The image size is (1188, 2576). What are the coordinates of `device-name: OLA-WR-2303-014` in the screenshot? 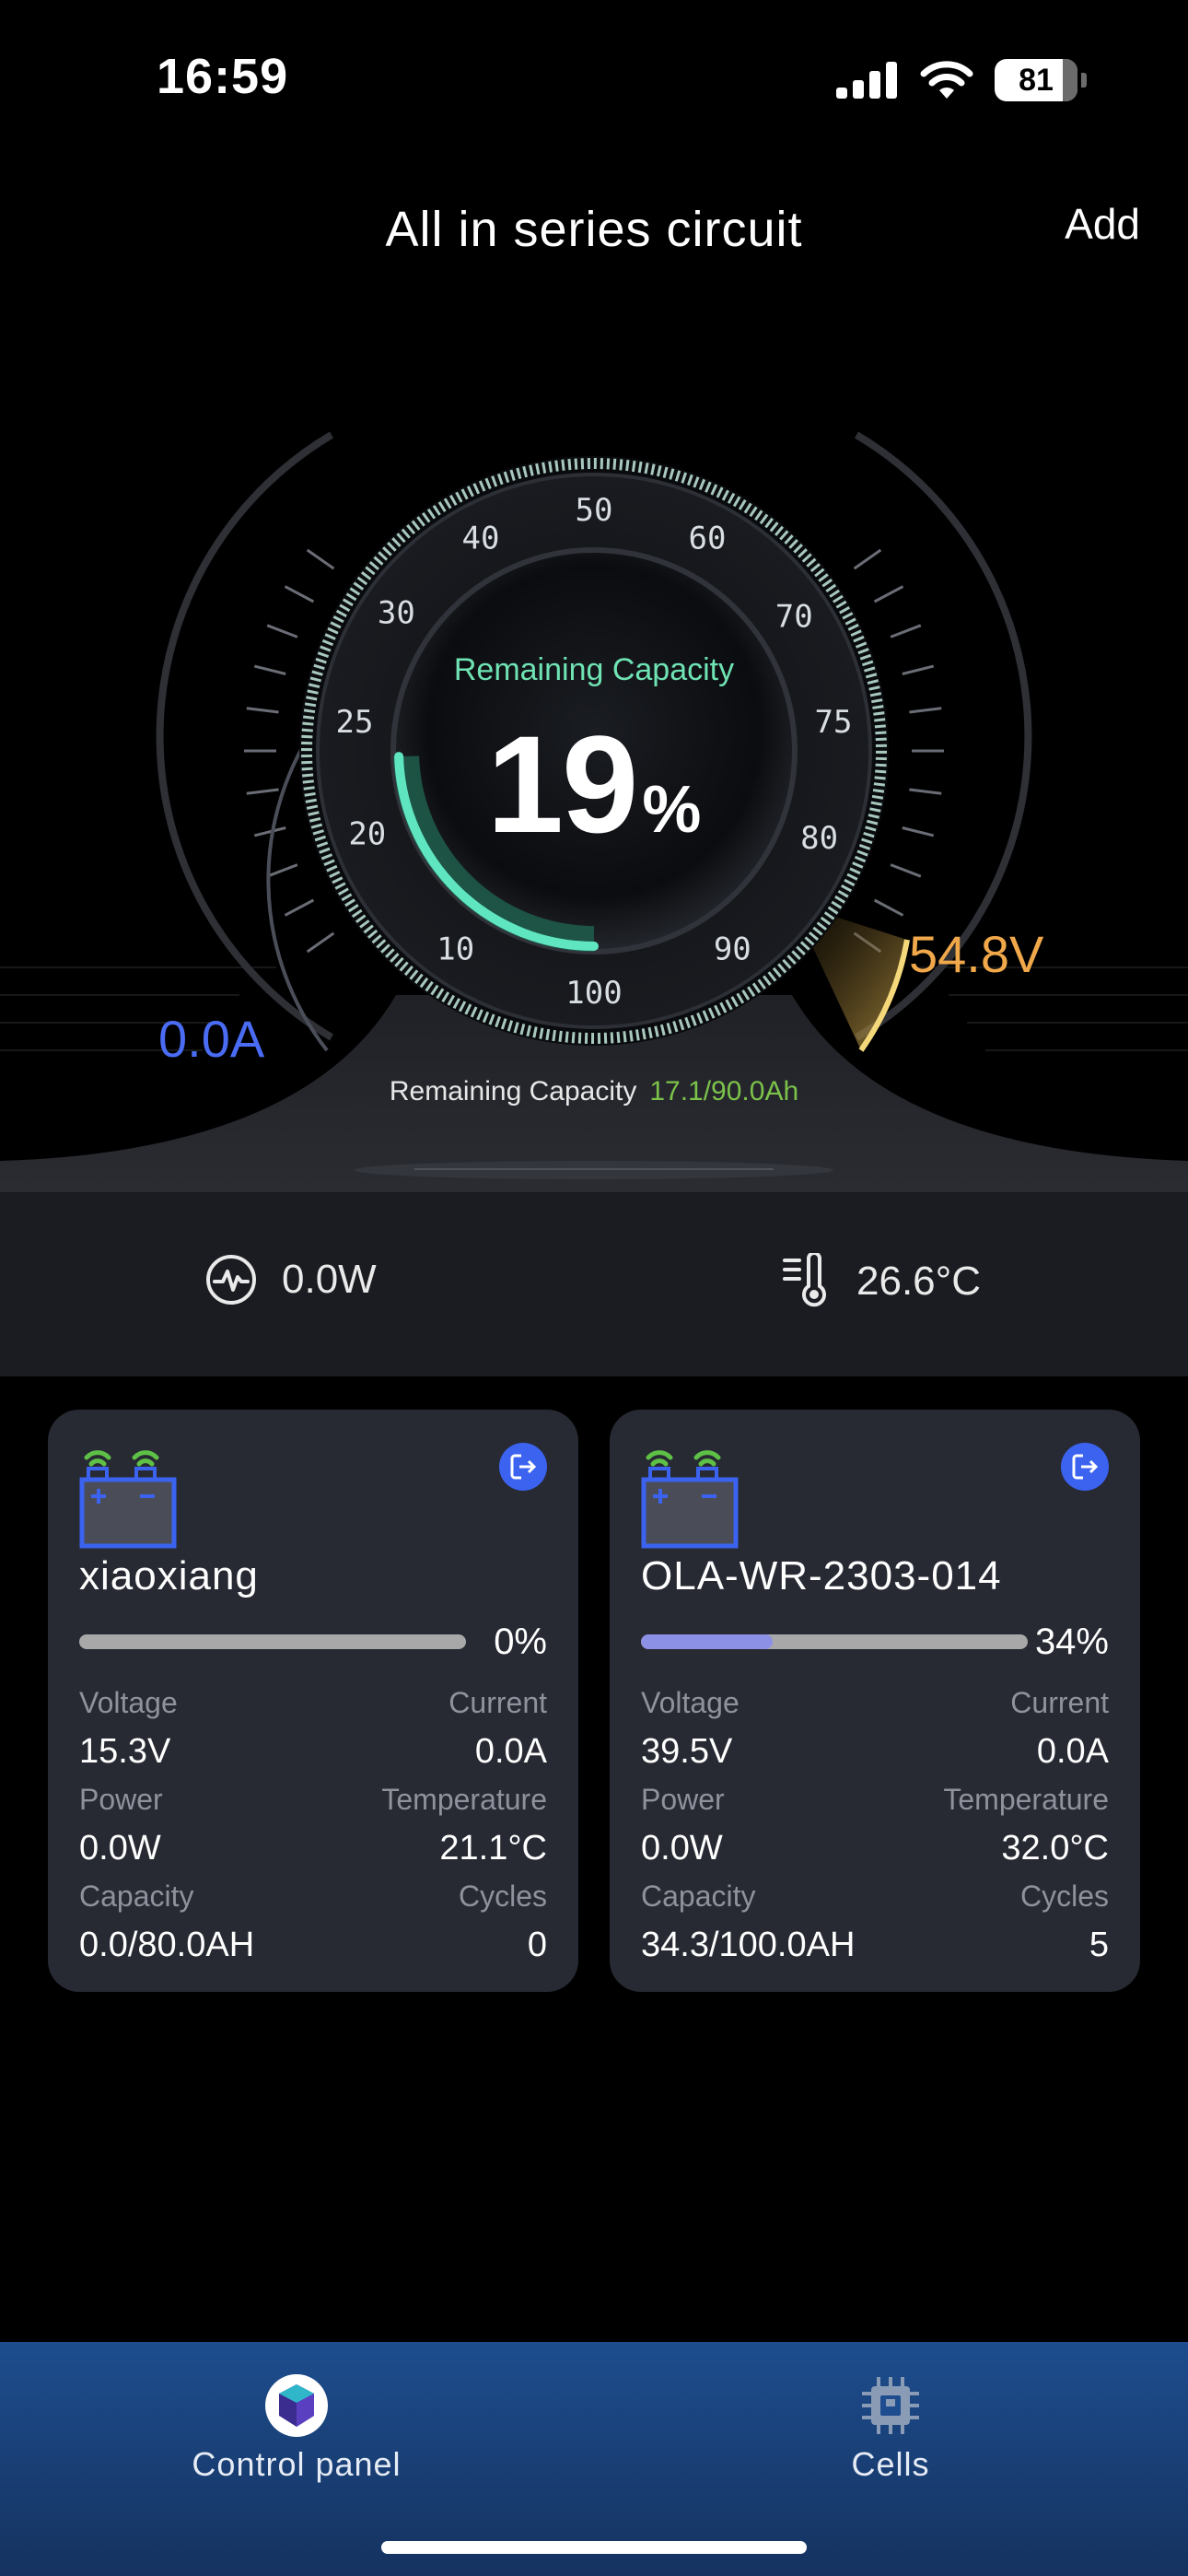 It's located at (821, 1575).